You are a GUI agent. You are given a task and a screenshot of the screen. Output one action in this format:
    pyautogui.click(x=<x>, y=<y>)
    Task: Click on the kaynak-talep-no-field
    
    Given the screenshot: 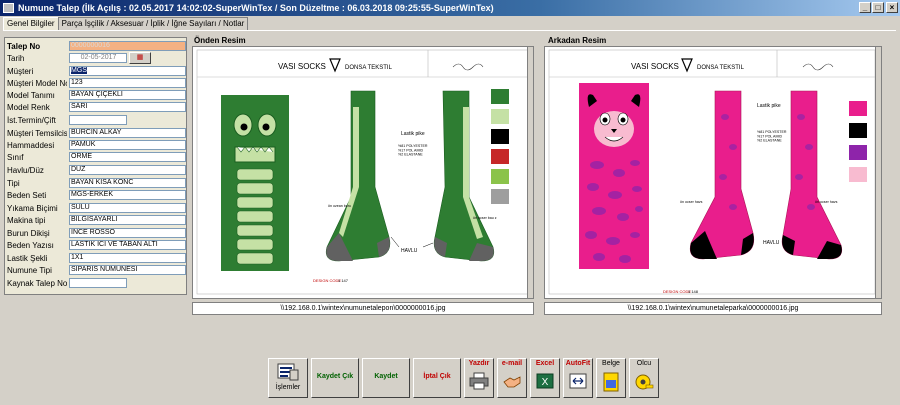 What is the action you would take?
    pyautogui.click(x=98, y=283)
    